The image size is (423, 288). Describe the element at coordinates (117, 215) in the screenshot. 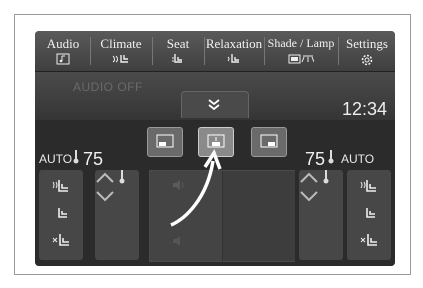

I see `left-temp-stepper` at that location.